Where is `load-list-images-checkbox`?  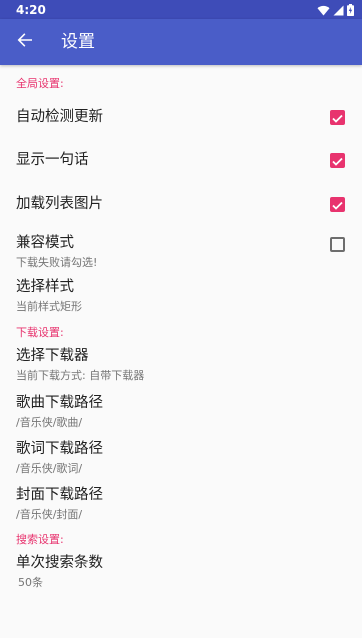
load-list-images-checkbox is located at coordinates (337, 204).